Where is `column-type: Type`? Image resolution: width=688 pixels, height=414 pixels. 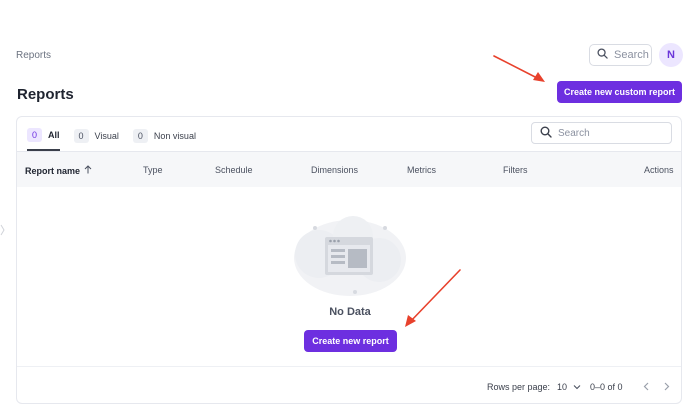 column-type: Type is located at coordinates (153, 170).